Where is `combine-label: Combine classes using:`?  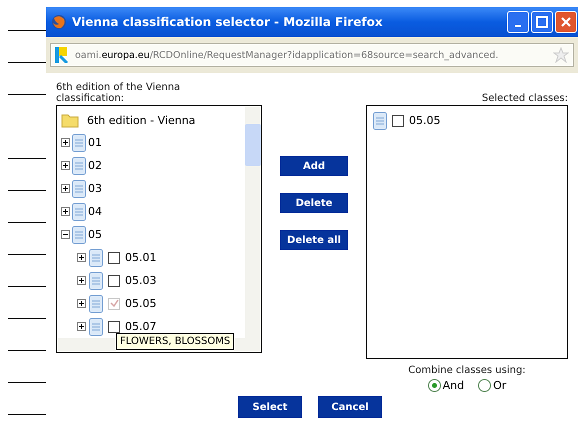
combine-label: Combine classes using: is located at coordinates (467, 370).